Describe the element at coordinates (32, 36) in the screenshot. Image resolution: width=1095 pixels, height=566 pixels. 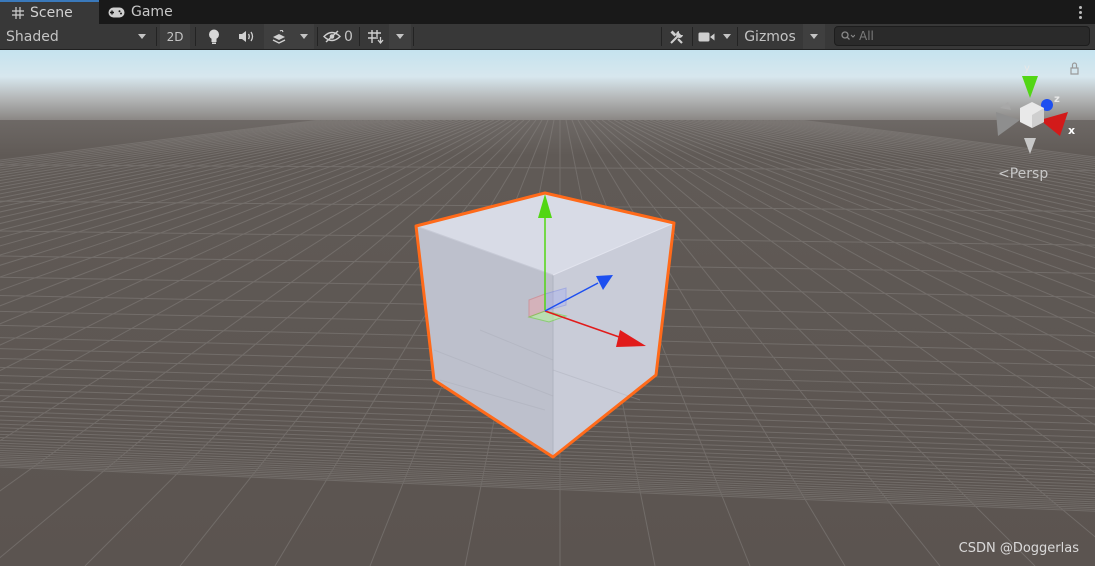
I see `shading-mode-value: Shaded` at that location.